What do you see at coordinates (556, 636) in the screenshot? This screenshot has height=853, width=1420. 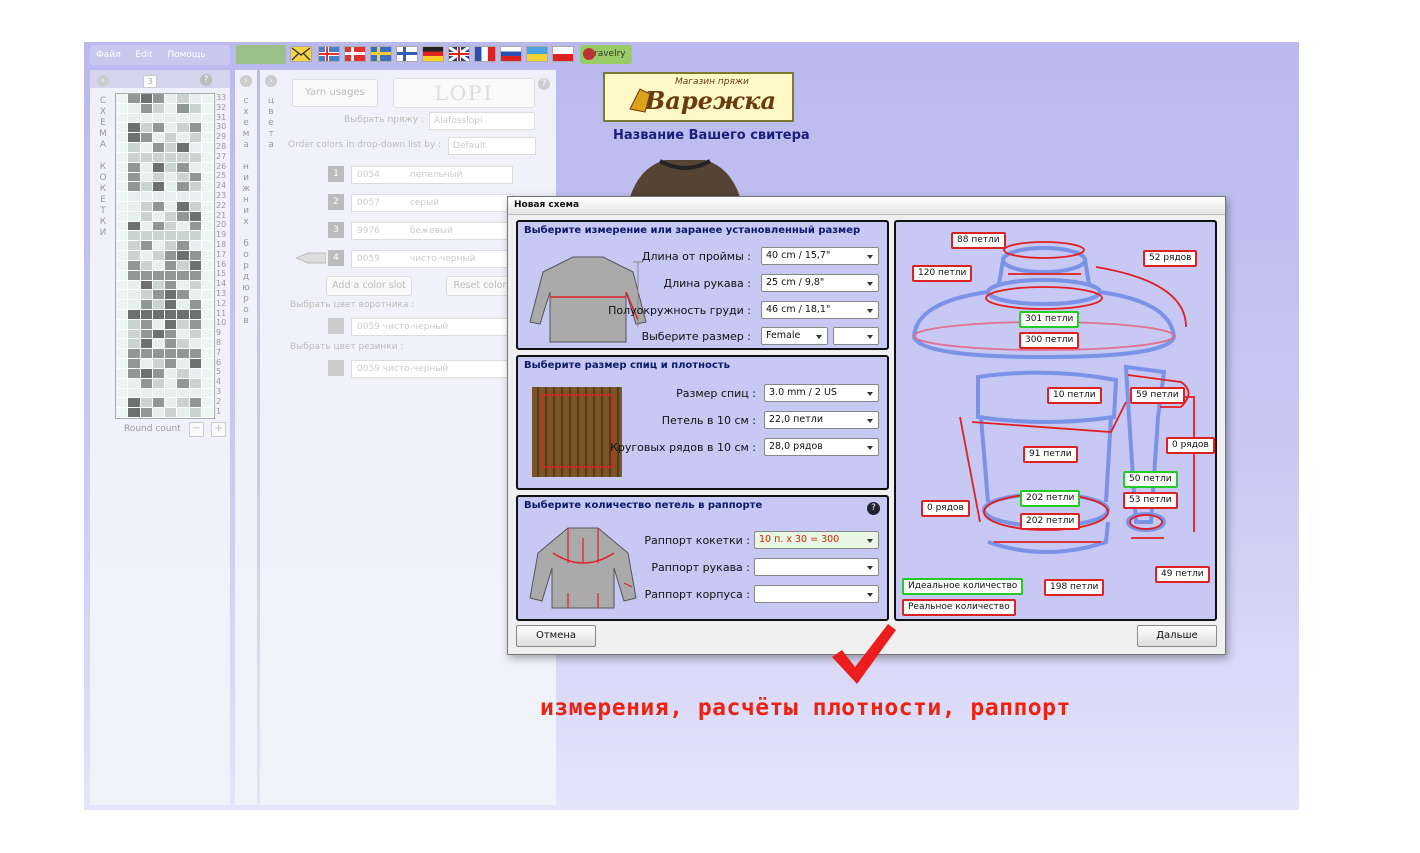 I see `cancel-button: Отмена` at bounding box center [556, 636].